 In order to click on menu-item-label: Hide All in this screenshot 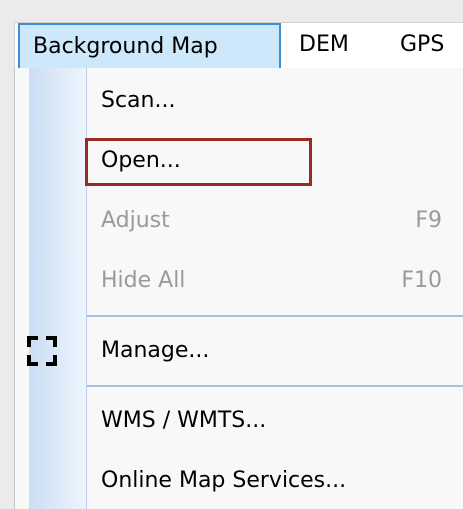, I will do `click(143, 280)`.